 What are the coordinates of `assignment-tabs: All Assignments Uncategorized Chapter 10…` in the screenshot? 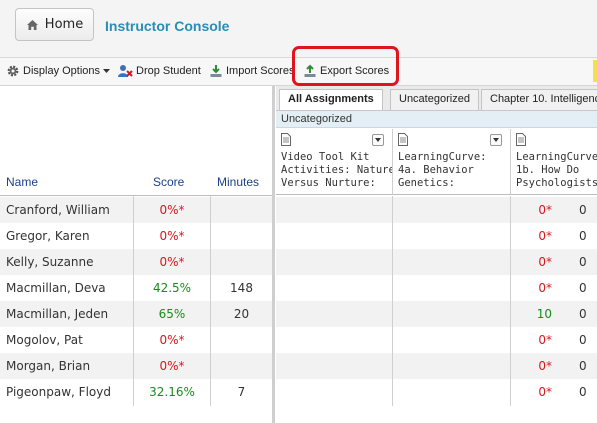 It's located at (436, 98).